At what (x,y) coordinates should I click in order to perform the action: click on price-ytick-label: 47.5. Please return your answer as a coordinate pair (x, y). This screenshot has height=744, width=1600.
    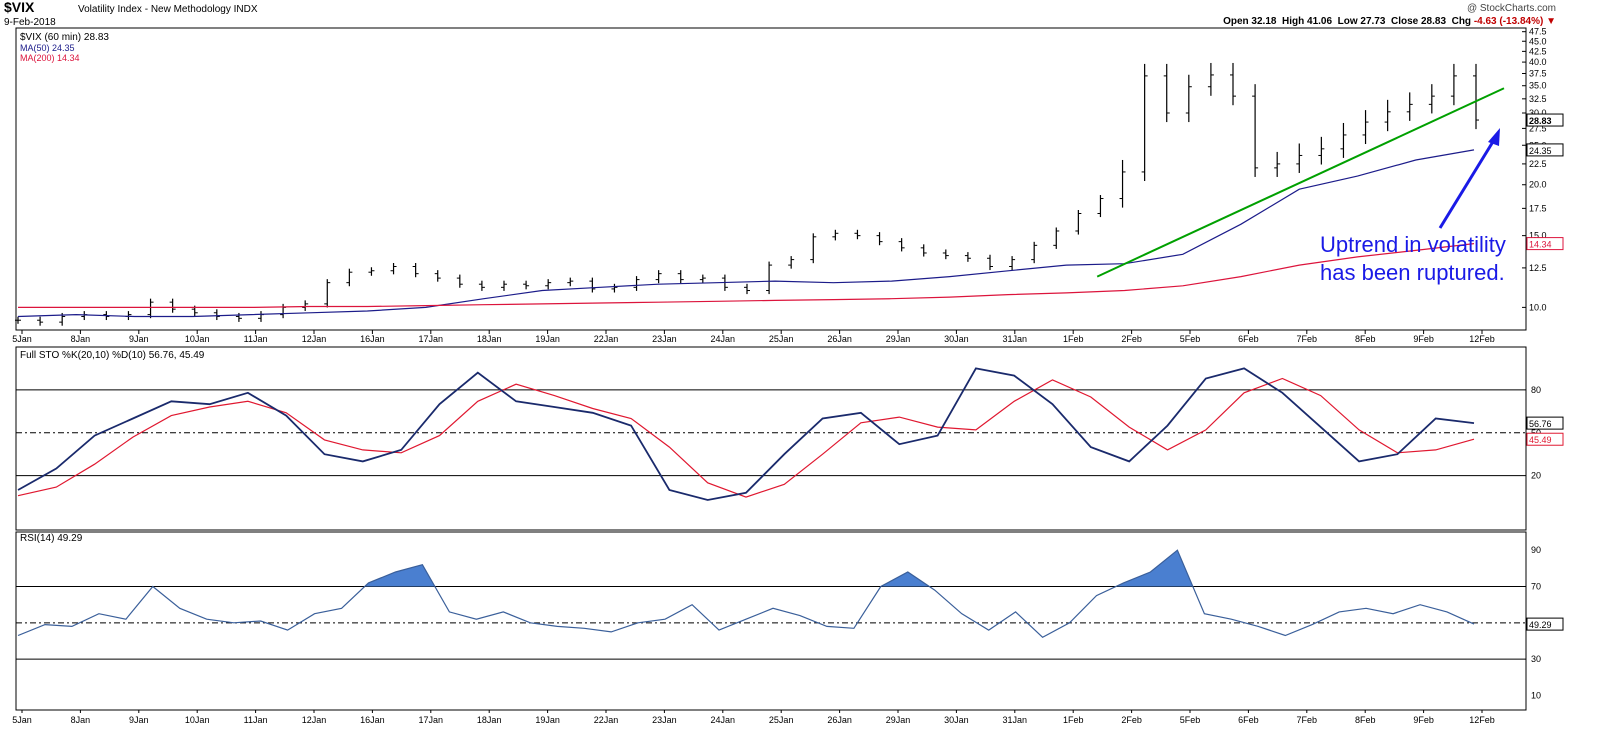
    Looking at the image, I should click on (1538, 32).